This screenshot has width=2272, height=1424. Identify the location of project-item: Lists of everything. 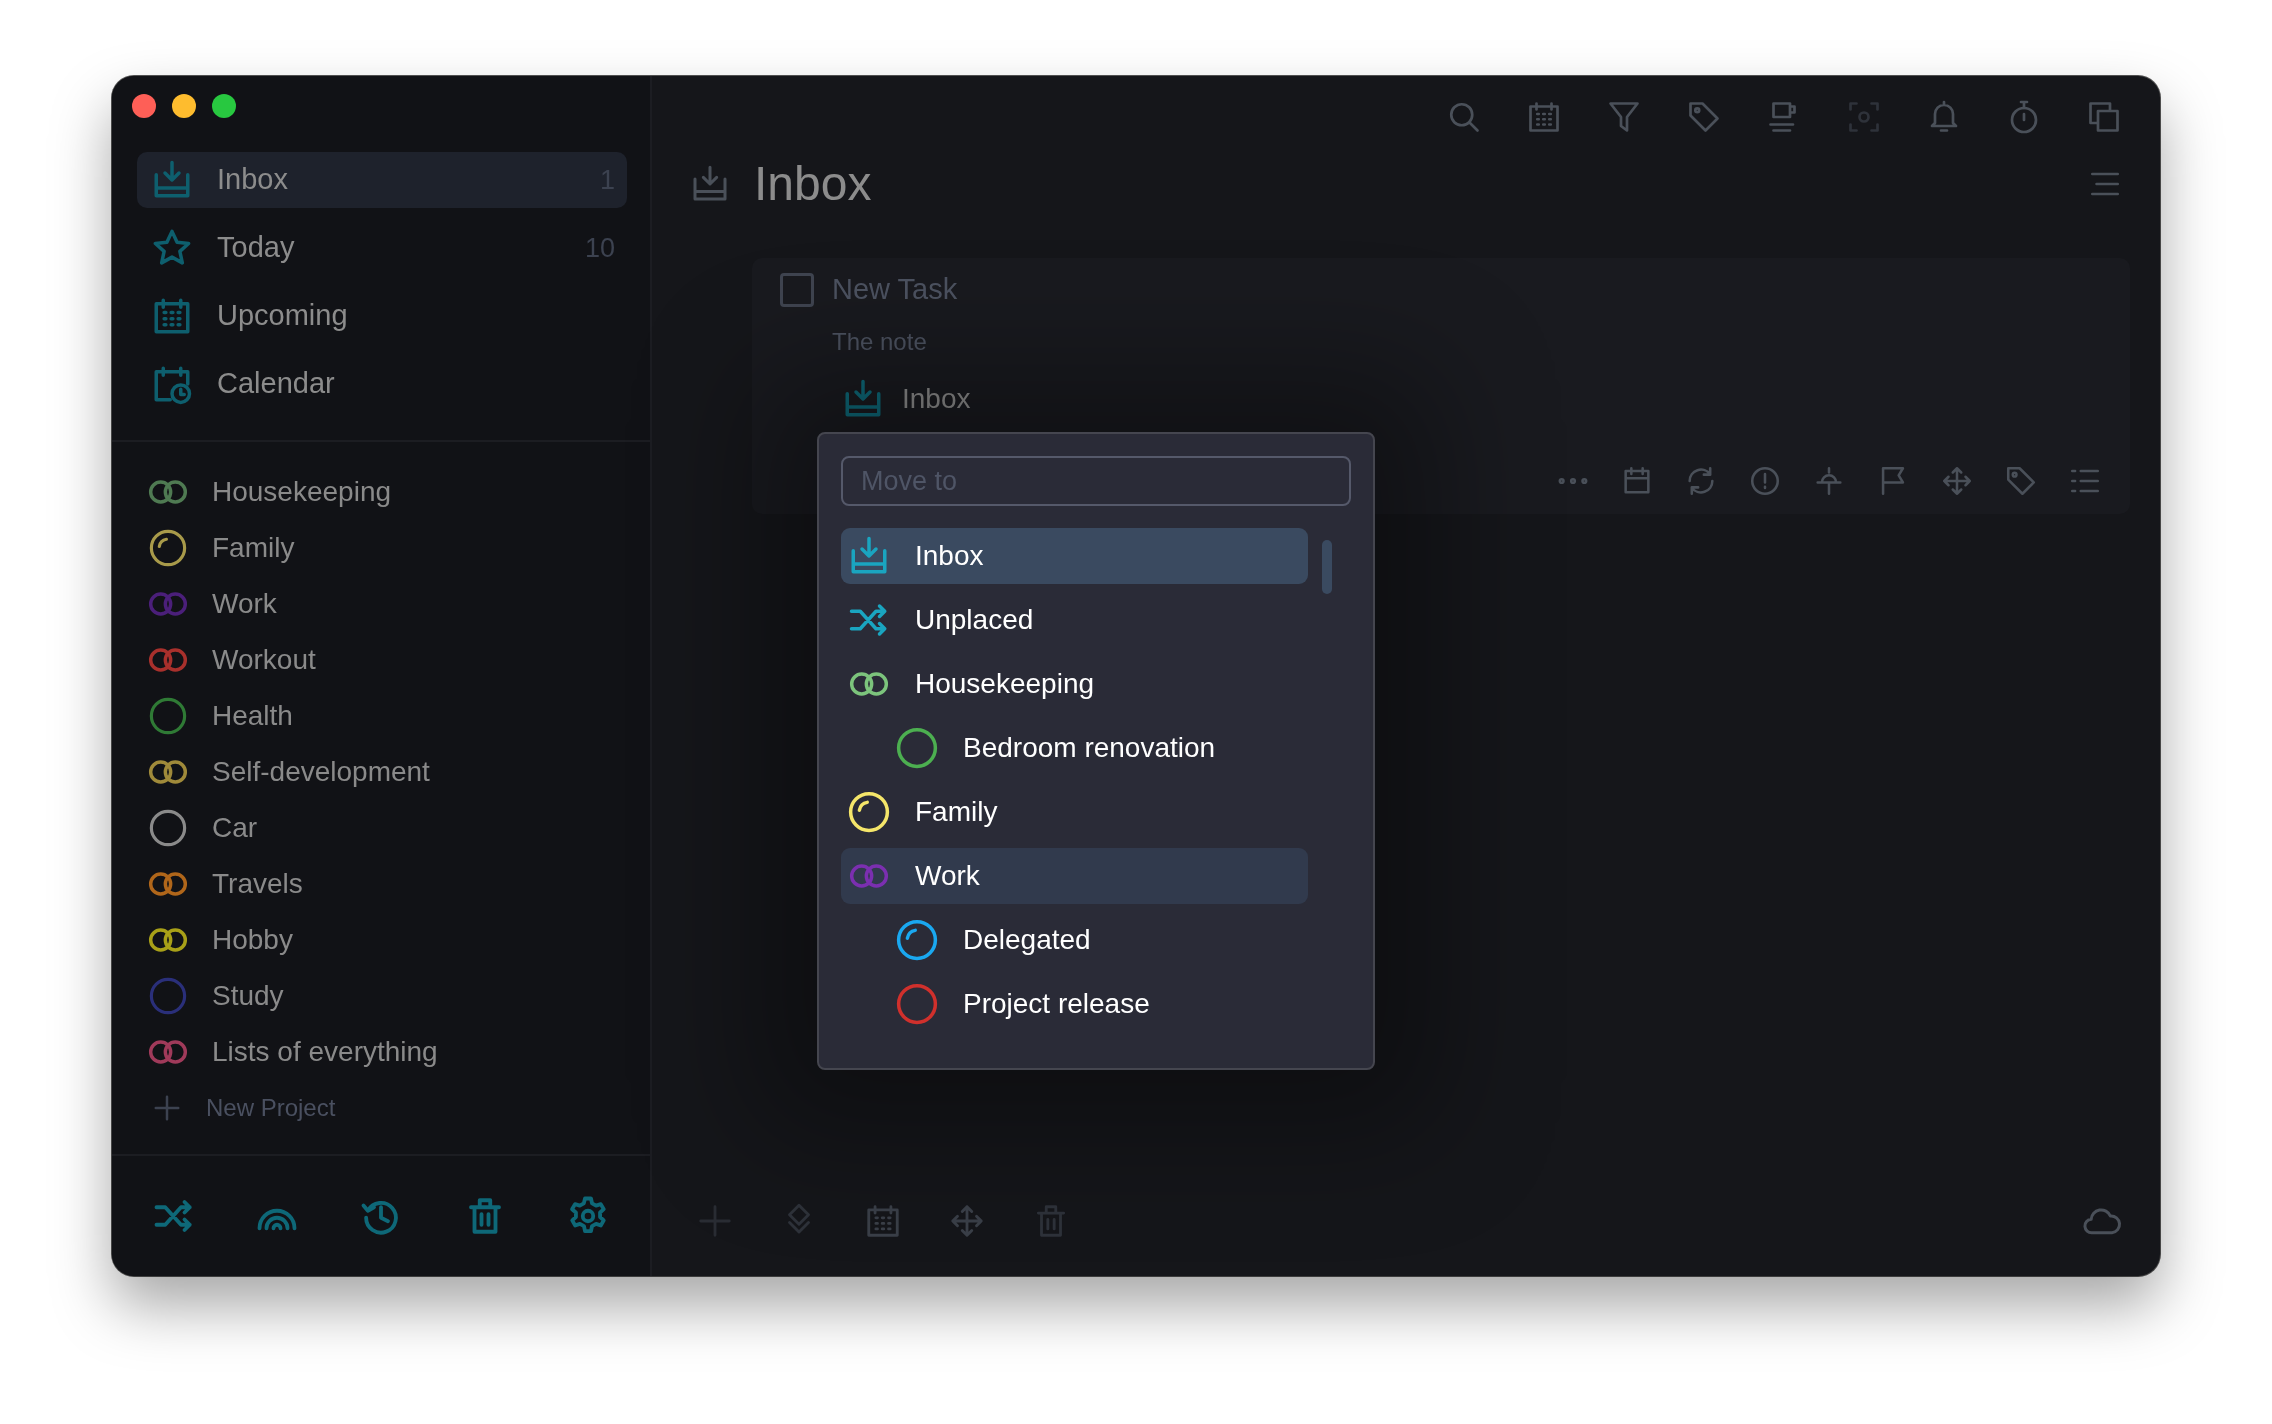
(381, 1052).